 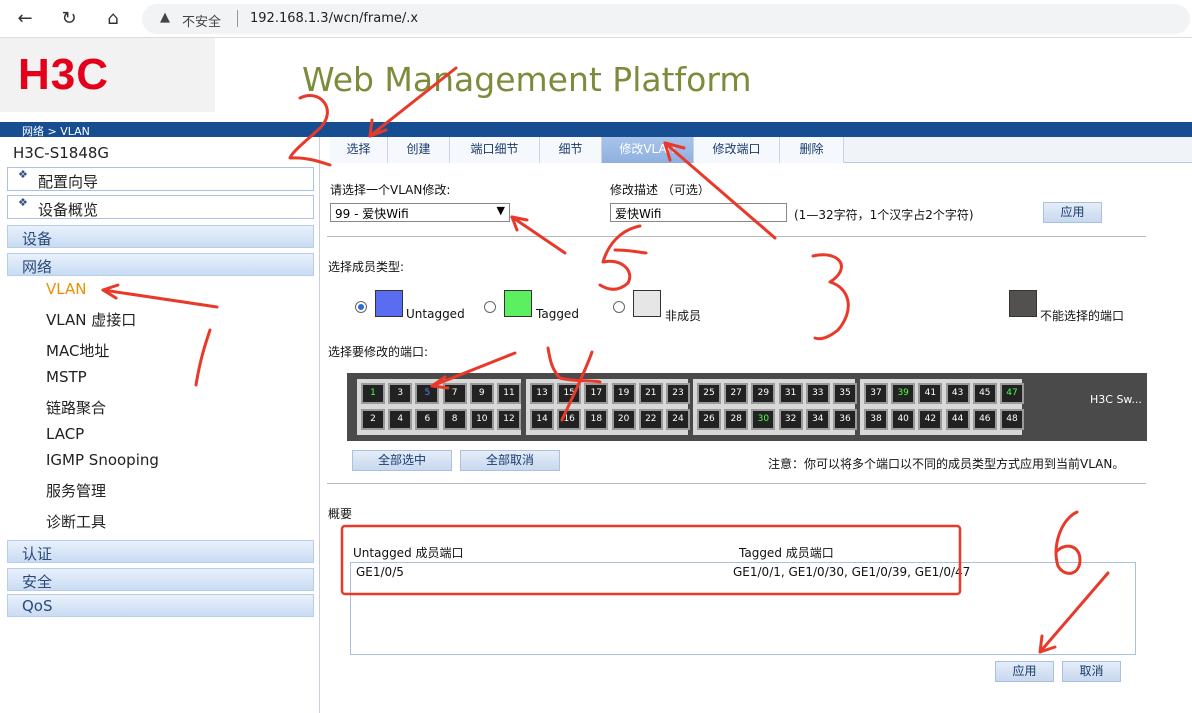 What do you see at coordinates (648, 150) in the screenshot?
I see `tab-modify-vlan: 修改VLAN` at bounding box center [648, 150].